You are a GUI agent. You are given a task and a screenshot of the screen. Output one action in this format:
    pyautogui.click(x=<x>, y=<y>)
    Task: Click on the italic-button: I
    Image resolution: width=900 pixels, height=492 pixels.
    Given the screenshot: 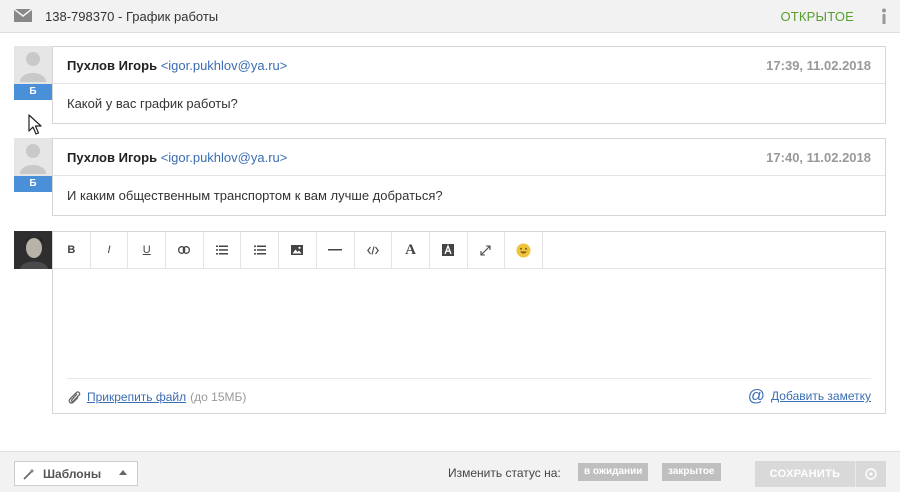 What is the action you would take?
    pyautogui.click(x=110, y=250)
    